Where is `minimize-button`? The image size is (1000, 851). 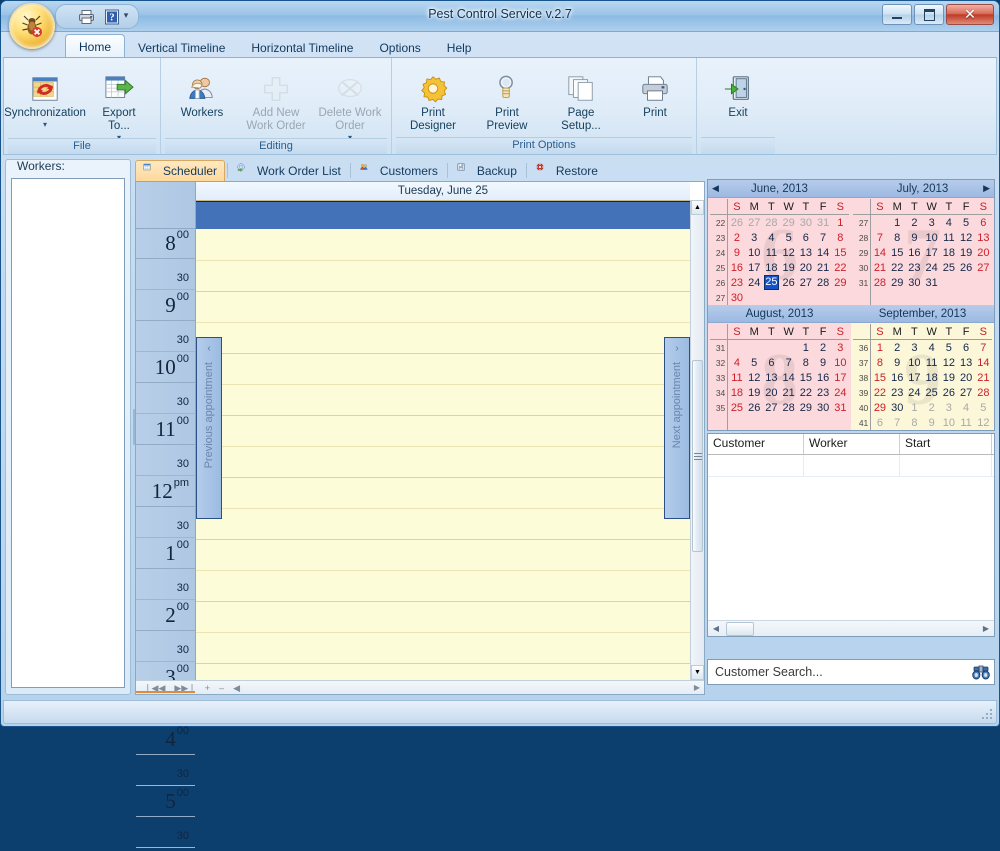 minimize-button is located at coordinates (897, 14).